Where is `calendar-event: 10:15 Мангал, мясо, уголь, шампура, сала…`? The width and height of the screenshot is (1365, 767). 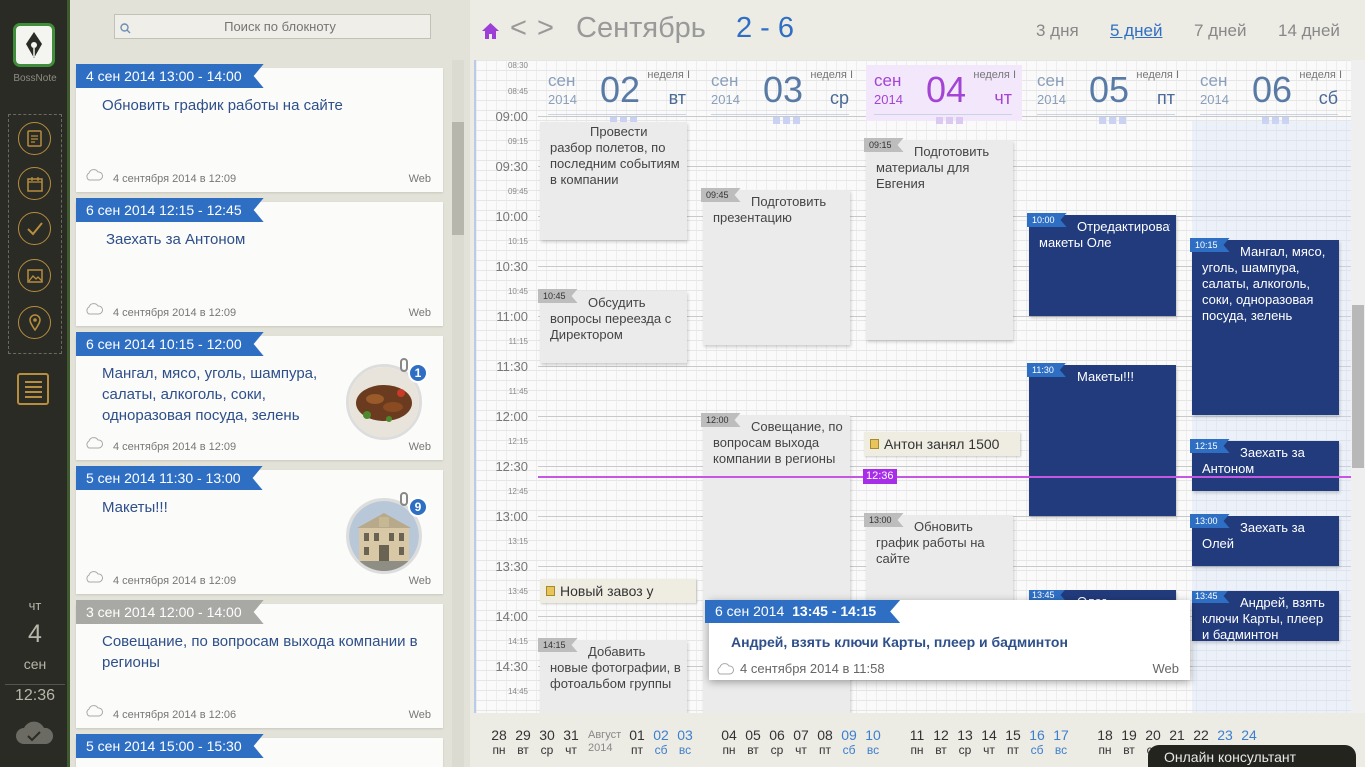
calendar-event: 10:15 Мангал, мясо, уголь, шампура, сала… is located at coordinates (1265, 327).